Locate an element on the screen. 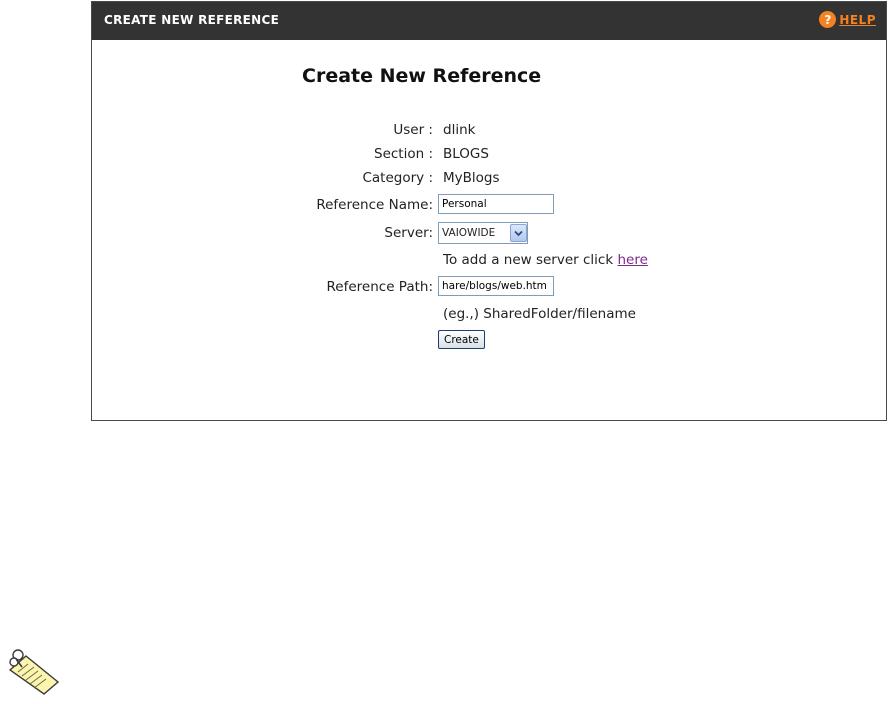  section-value: BLOGS is located at coordinates (466, 154).